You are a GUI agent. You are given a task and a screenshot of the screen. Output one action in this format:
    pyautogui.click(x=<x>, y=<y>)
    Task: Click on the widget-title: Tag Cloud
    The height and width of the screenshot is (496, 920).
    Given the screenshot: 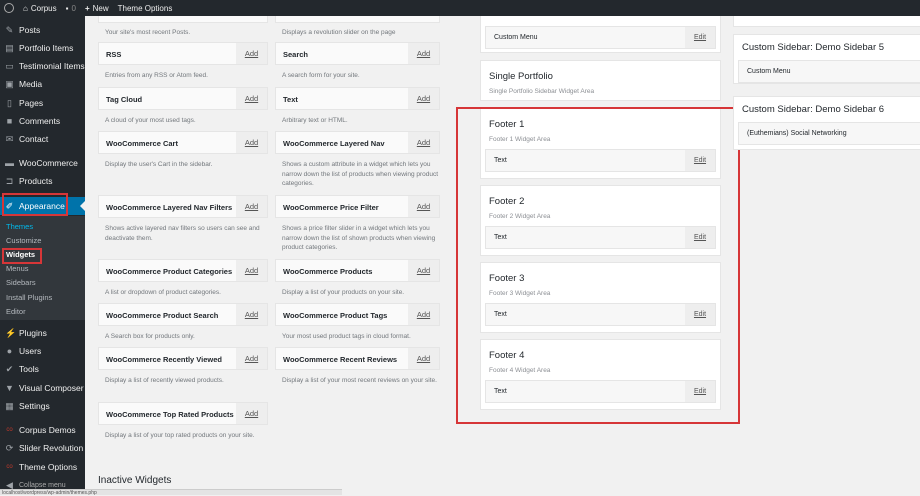 What is the action you would take?
    pyautogui.click(x=124, y=99)
    